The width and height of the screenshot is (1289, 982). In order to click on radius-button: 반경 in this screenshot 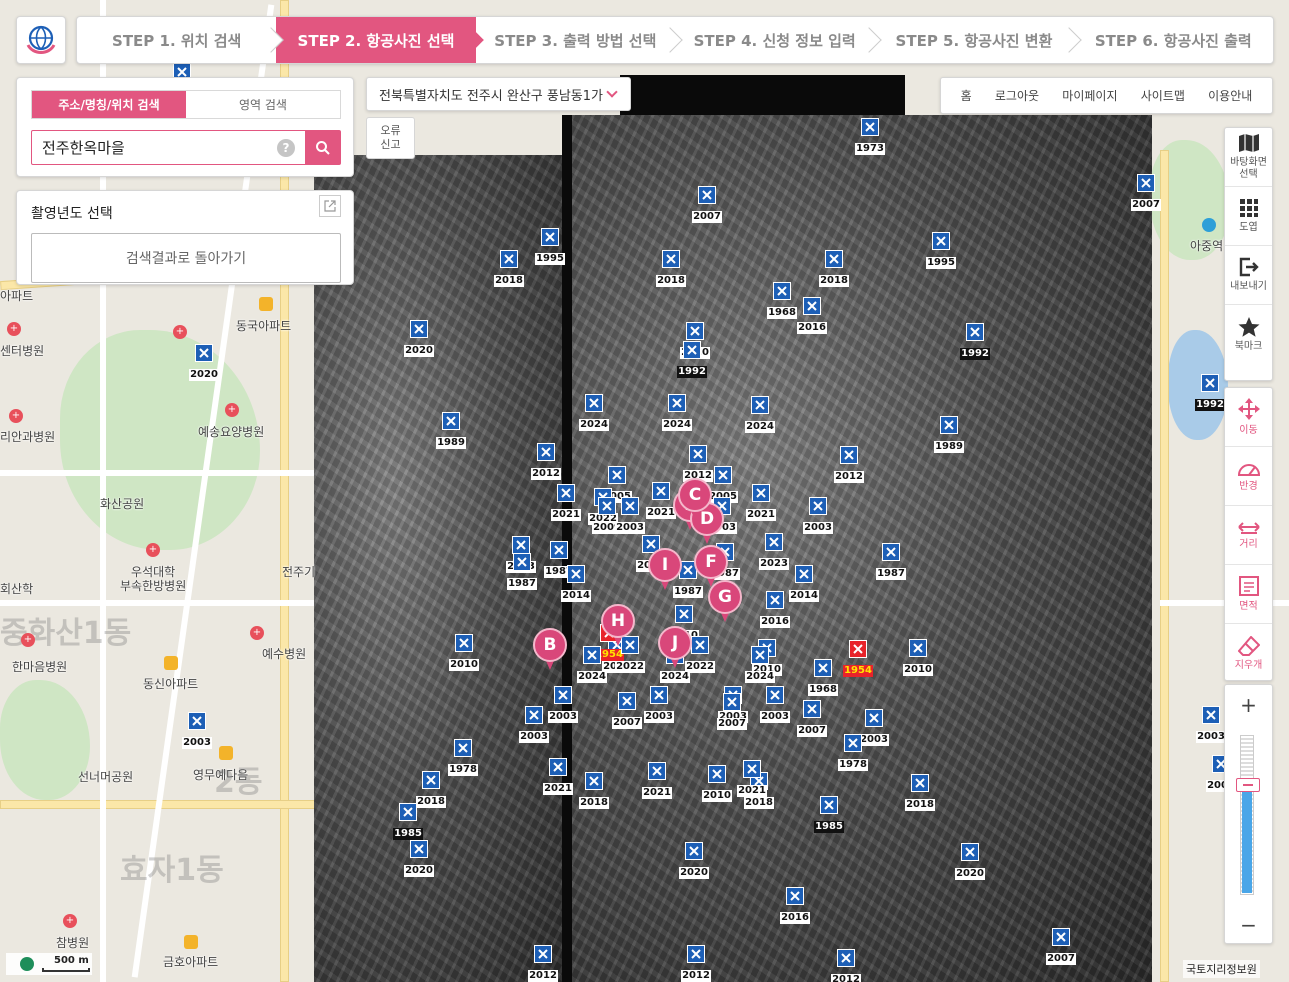, I will do `click(1248, 476)`.